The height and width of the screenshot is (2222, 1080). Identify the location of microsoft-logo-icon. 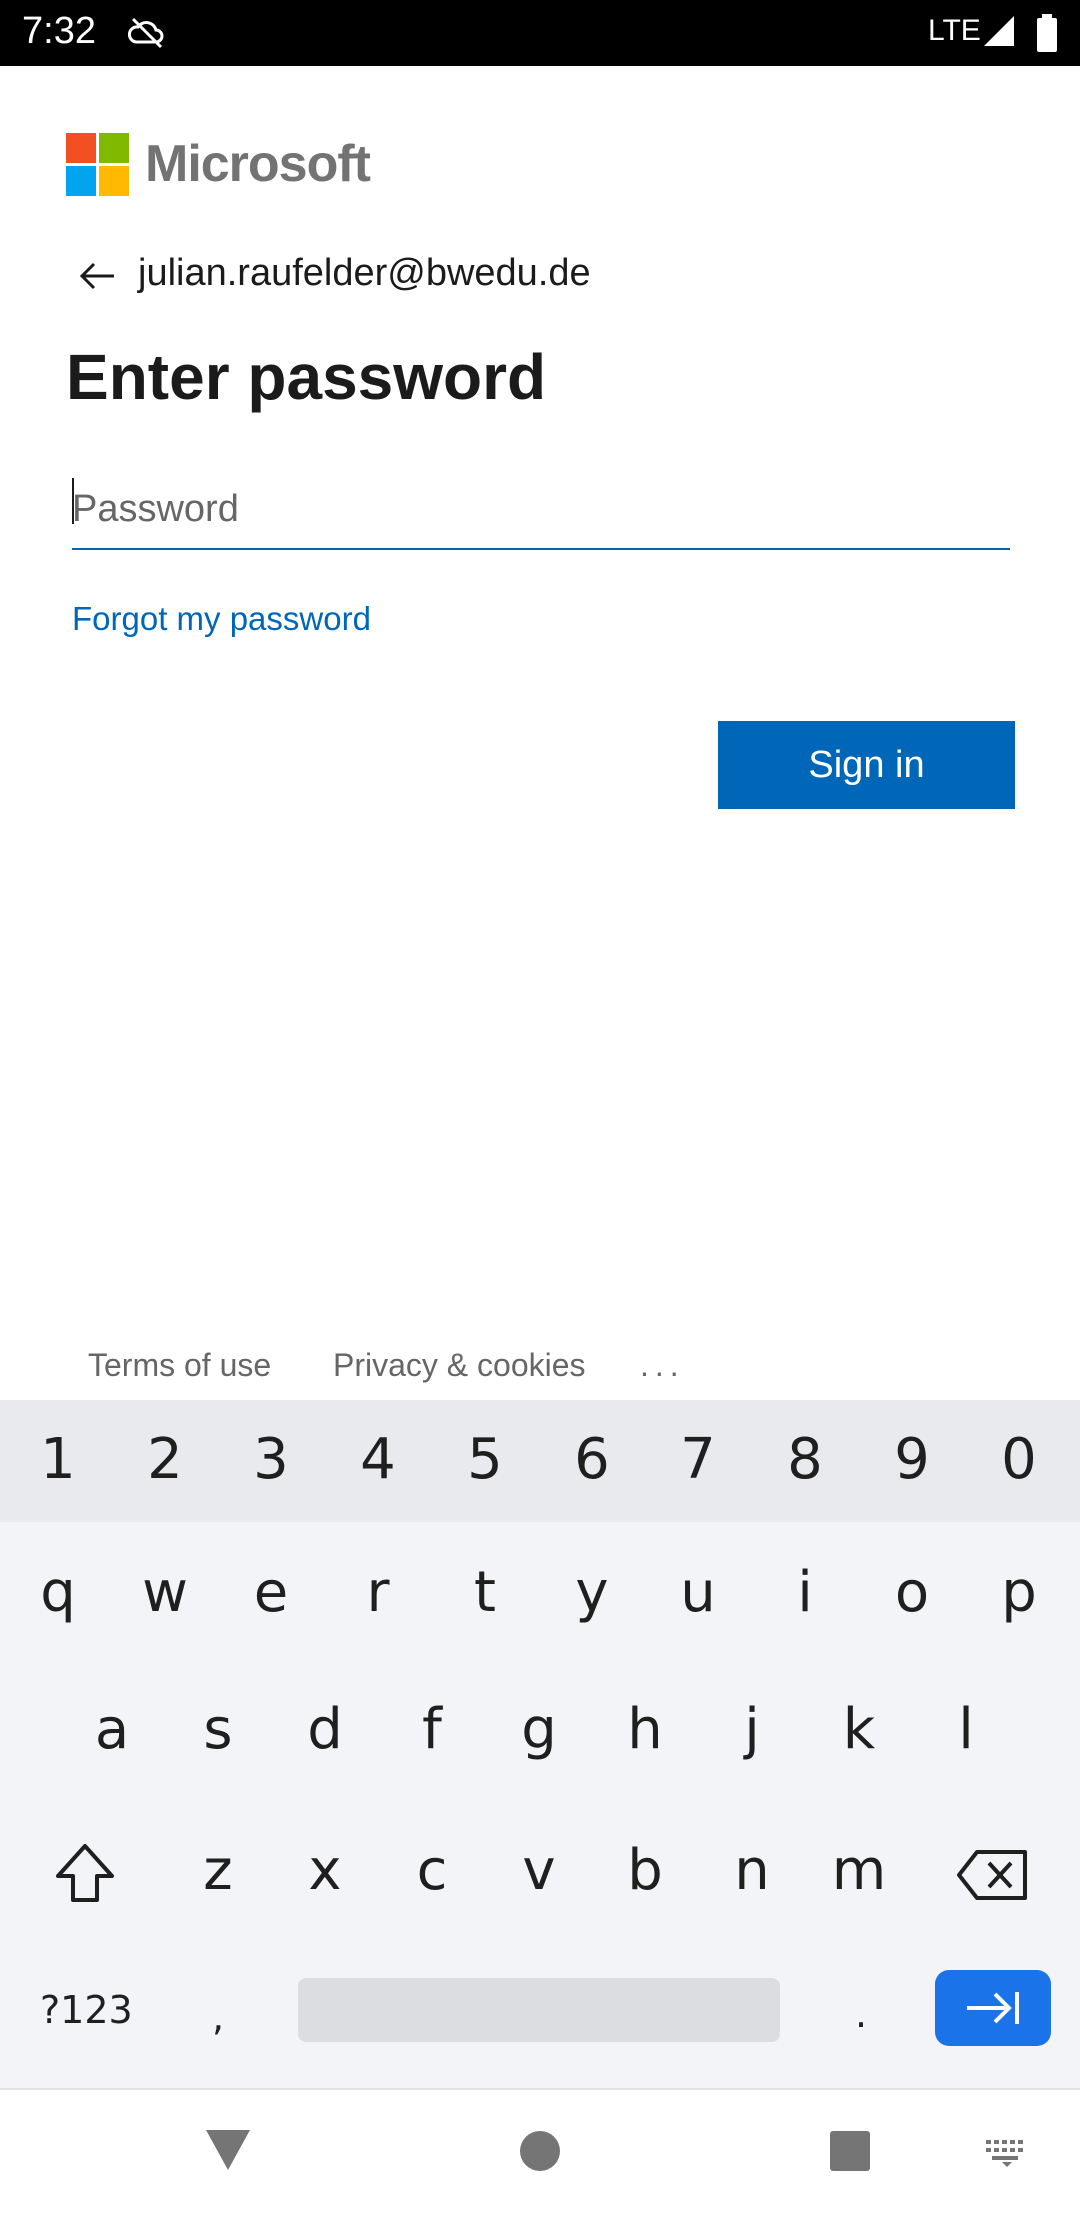
(98, 165).